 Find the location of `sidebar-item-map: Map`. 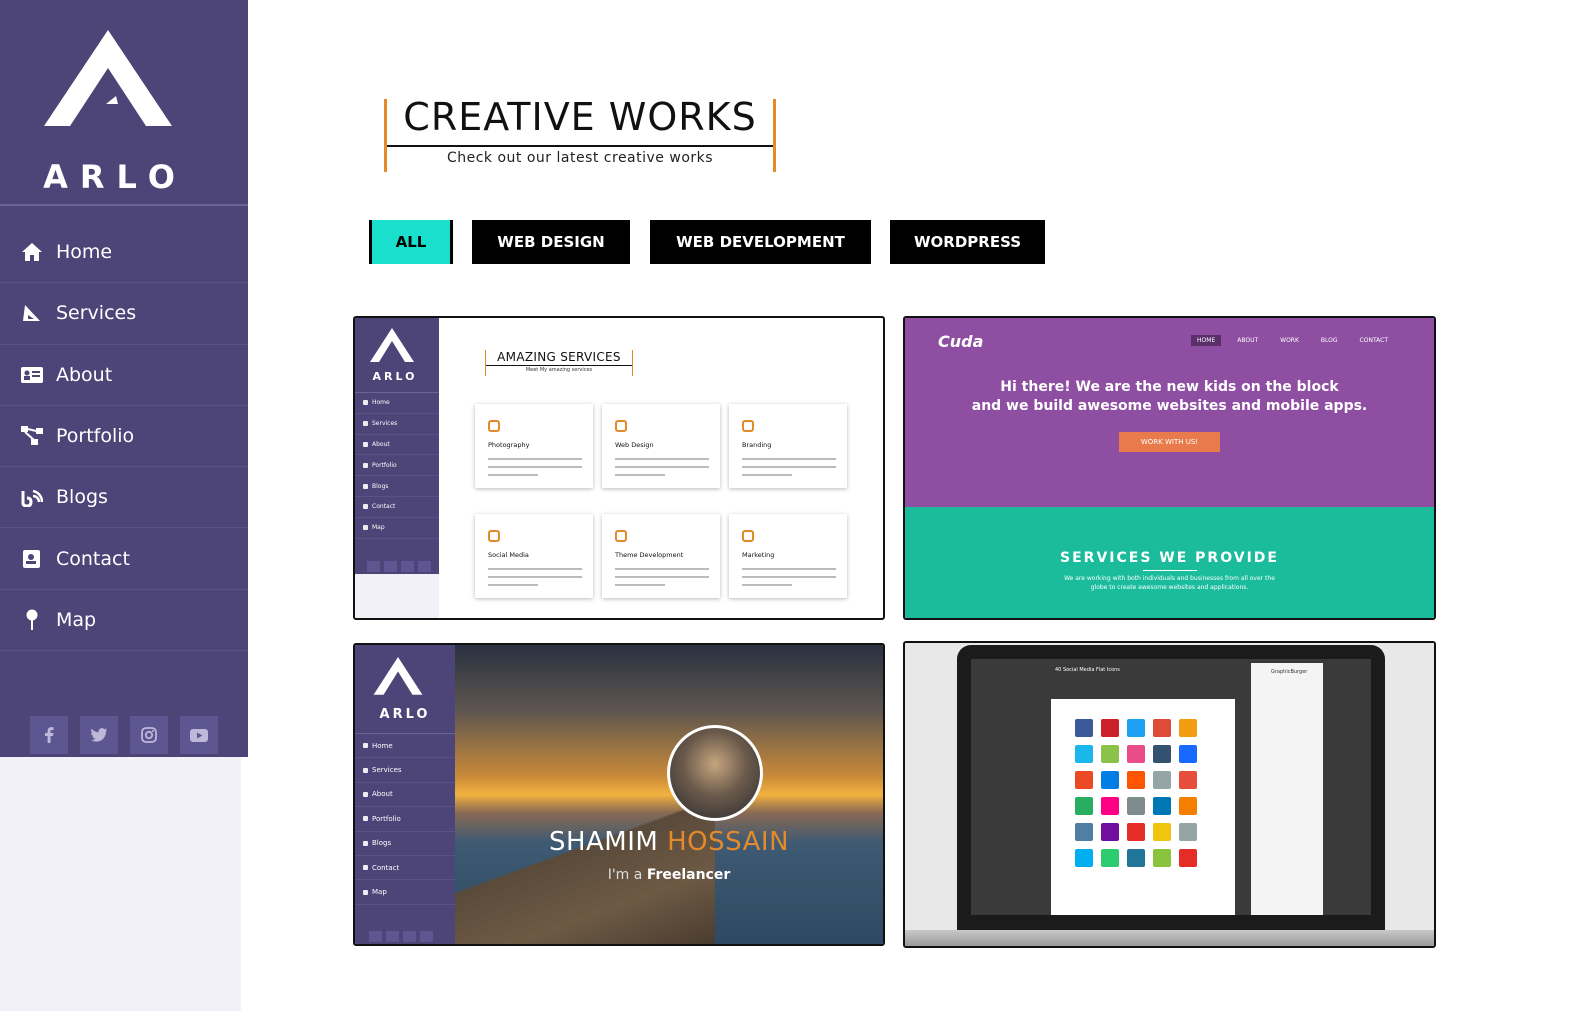

sidebar-item-map: Map is located at coordinates (124, 621).